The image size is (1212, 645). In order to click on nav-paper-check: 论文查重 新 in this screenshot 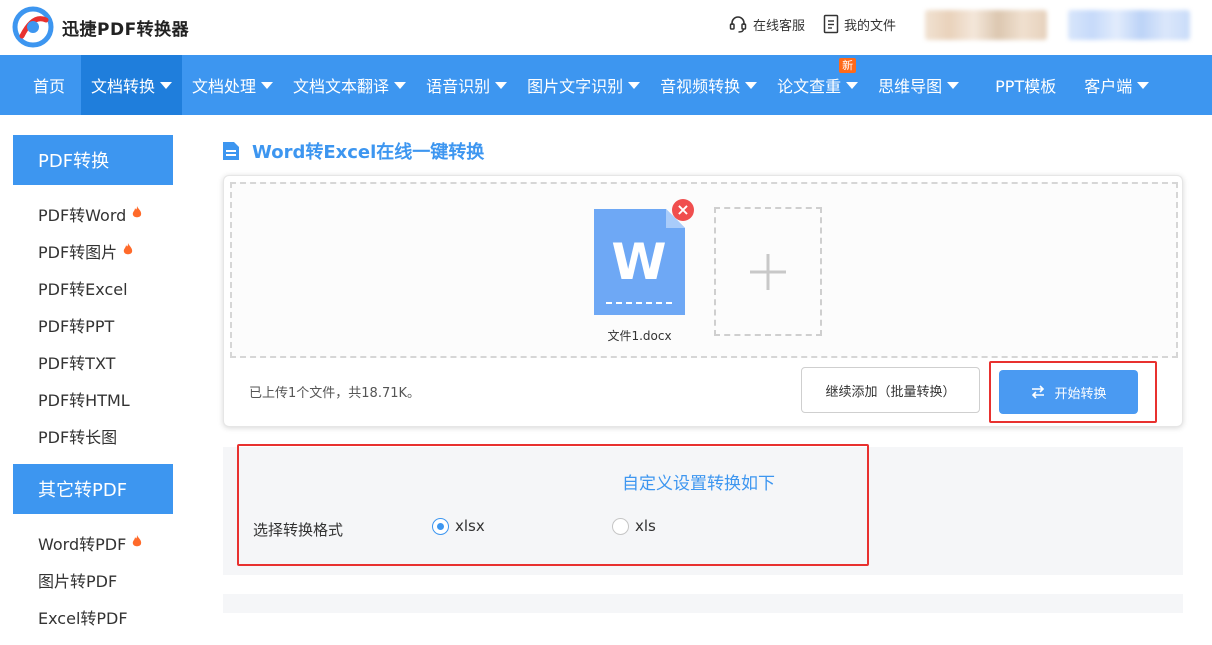, I will do `click(817, 85)`.